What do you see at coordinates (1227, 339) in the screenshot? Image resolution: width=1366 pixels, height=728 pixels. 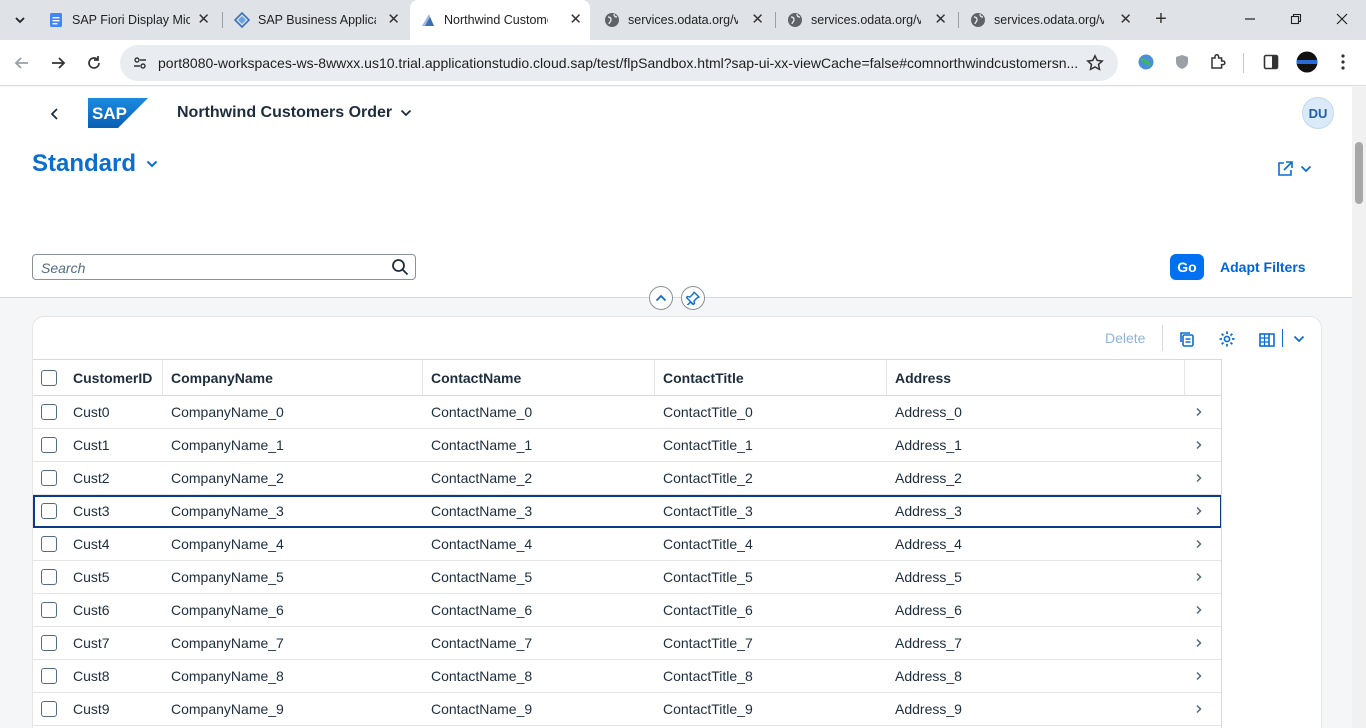 I see `table-settings-button` at bounding box center [1227, 339].